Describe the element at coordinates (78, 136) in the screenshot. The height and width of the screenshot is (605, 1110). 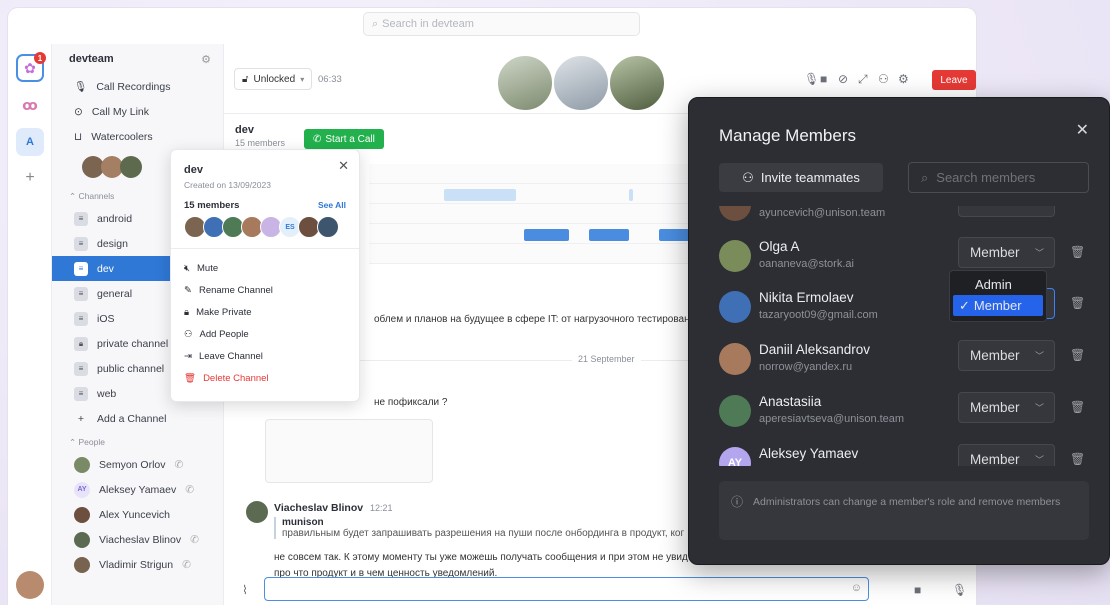
I see `cup-icon: ⊔` at that location.